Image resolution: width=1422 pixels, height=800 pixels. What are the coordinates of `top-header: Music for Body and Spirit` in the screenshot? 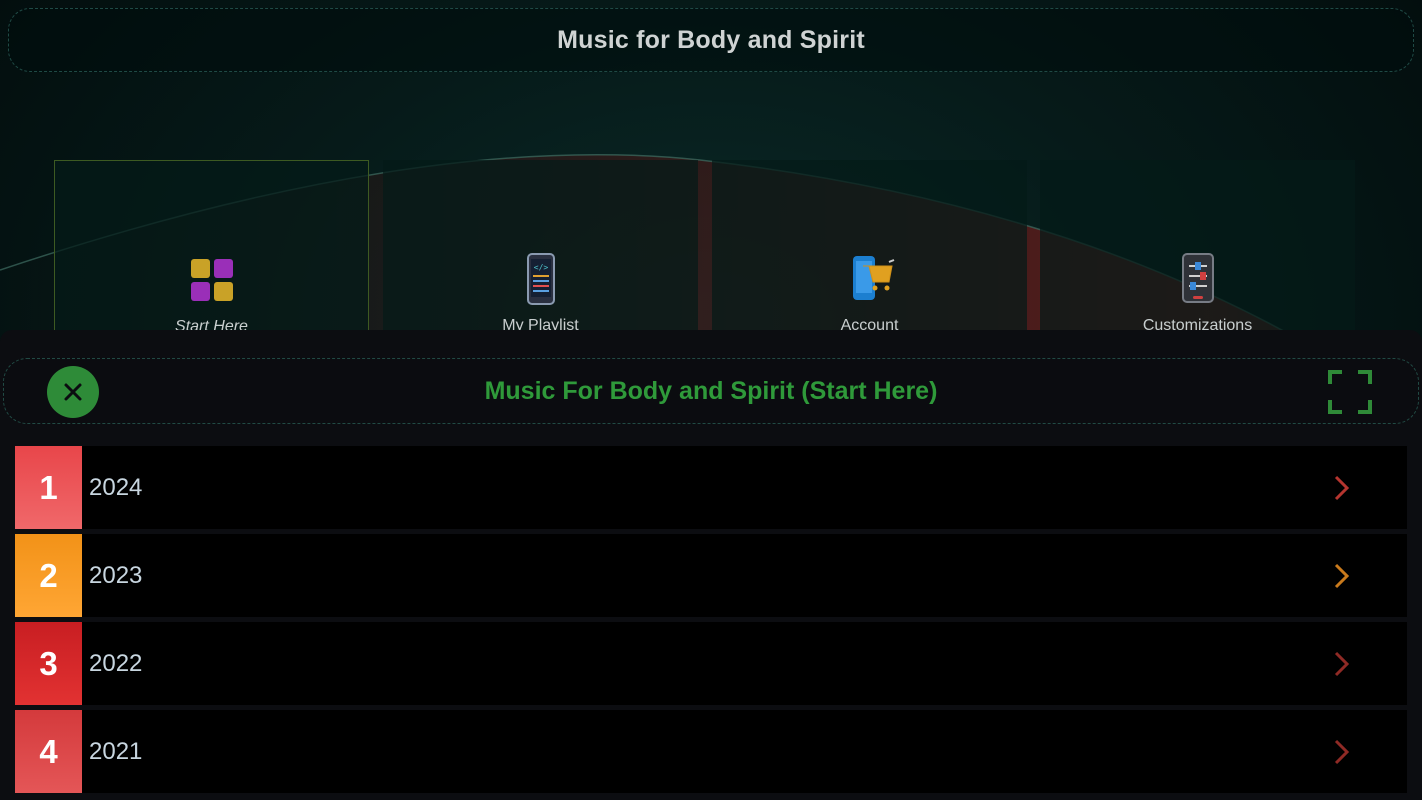 It's located at (711, 40).